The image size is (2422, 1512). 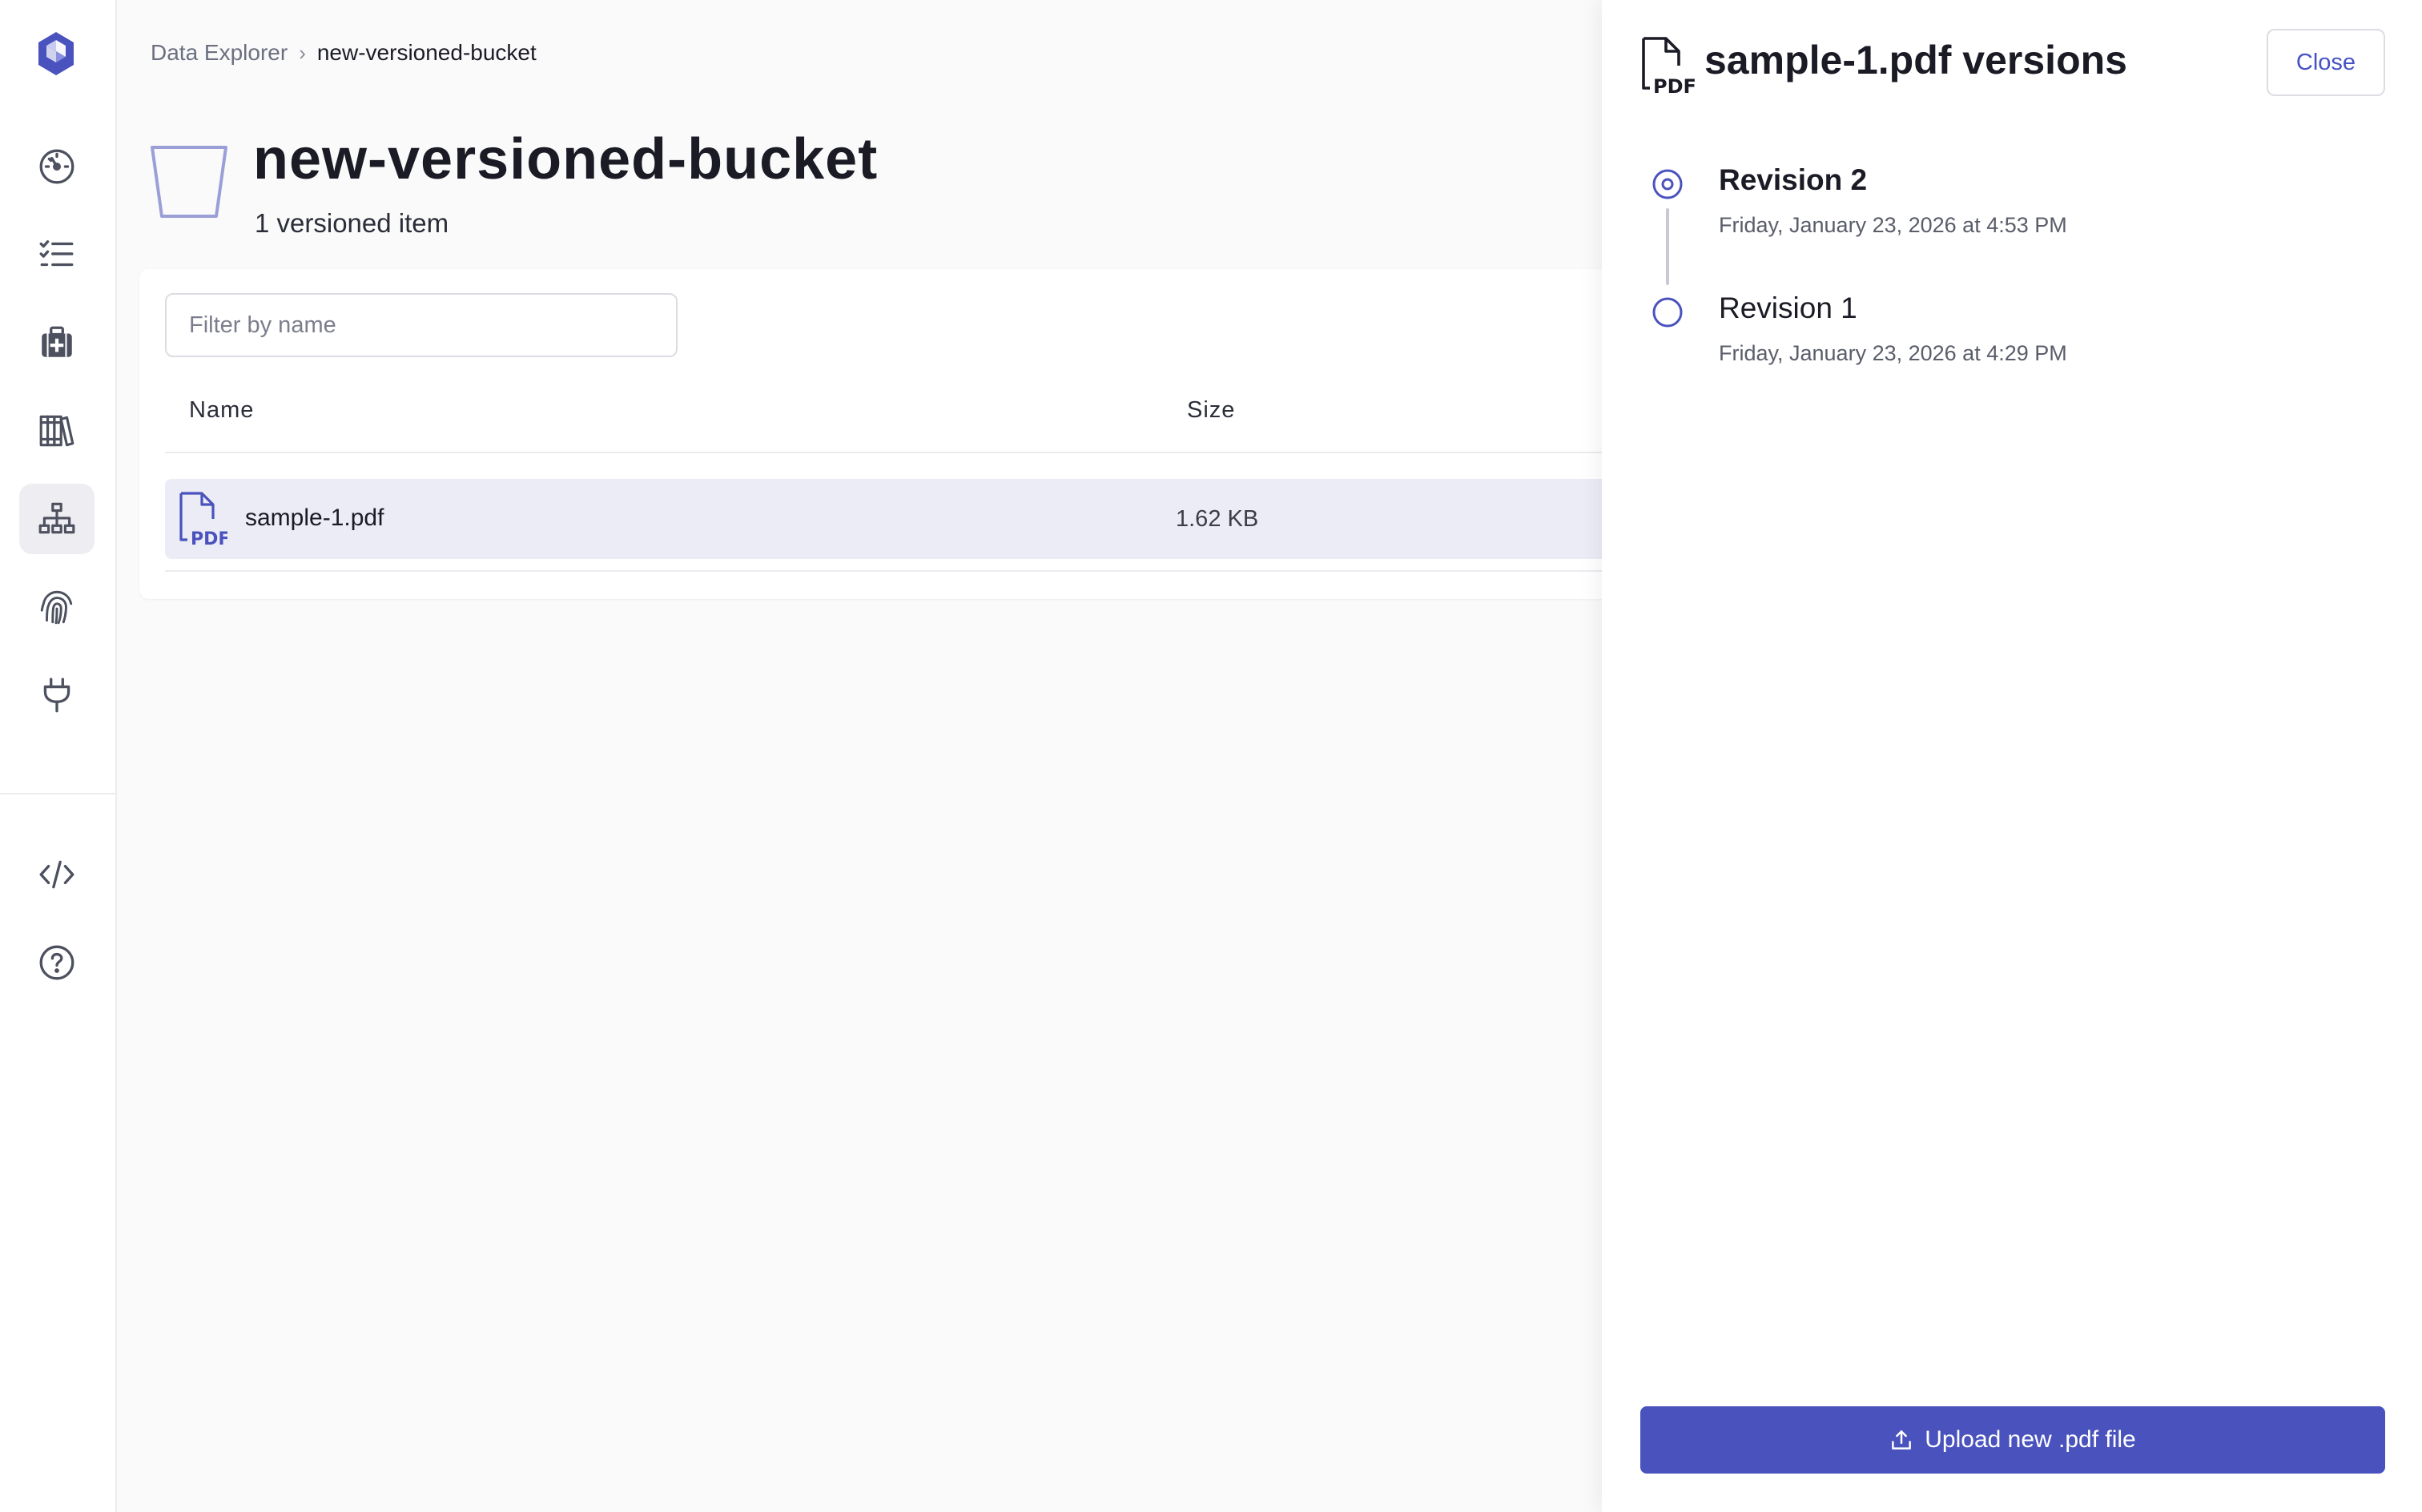 What do you see at coordinates (221, 410) in the screenshot?
I see `column-header-name: Name` at bounding box center [221, 410].